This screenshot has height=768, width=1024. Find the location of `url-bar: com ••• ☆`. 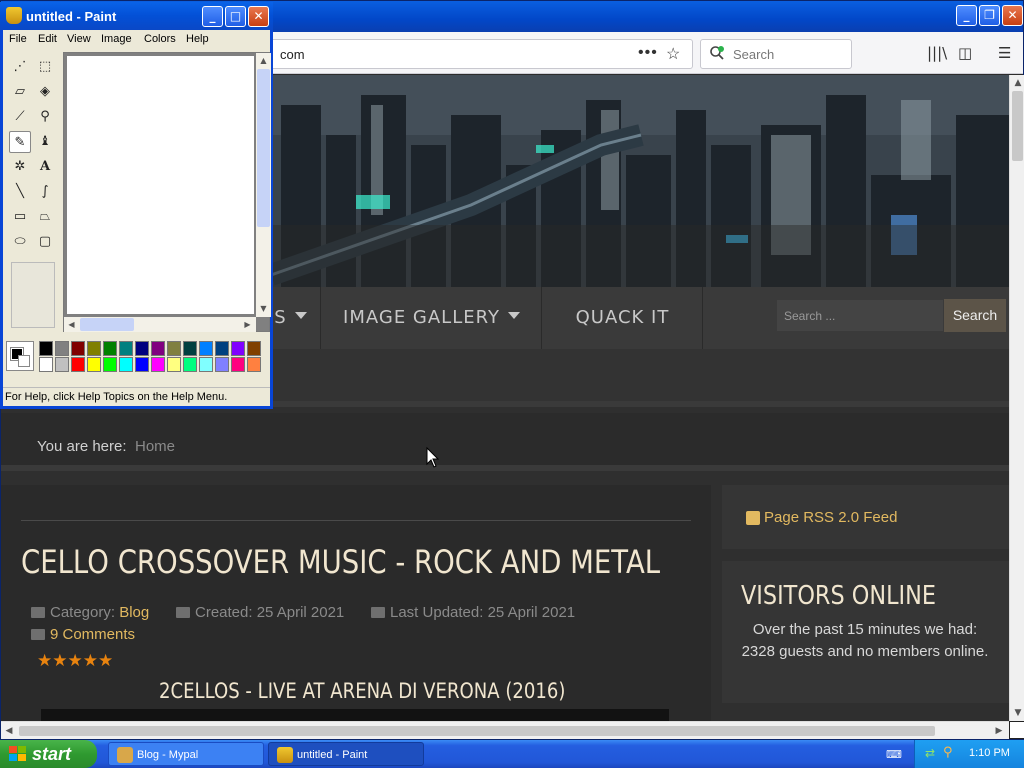

url-bar: com ••• ☆ is located at coordinates (478, 54).